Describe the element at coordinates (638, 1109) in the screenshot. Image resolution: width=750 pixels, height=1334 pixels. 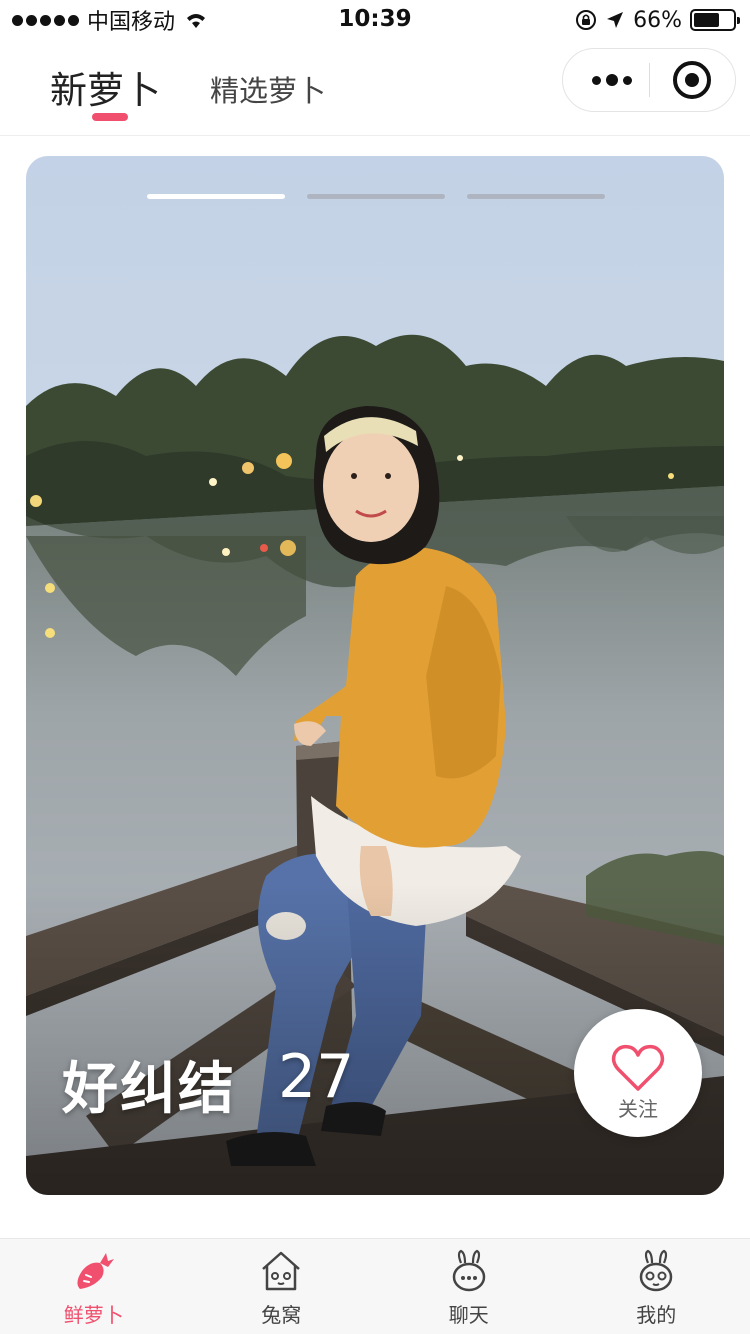
I see `follow-label: 关注` at that location.